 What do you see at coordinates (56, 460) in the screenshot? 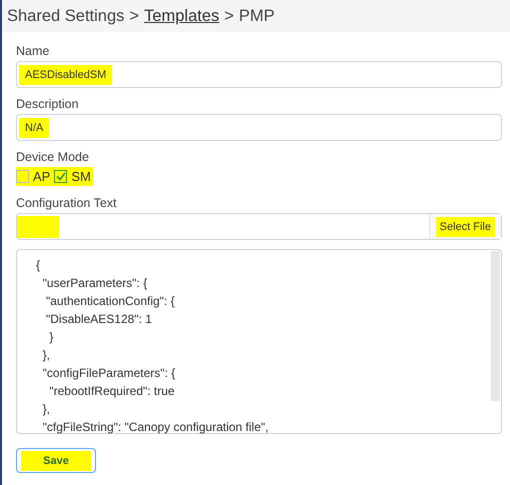
I see `save-button: Save` at bounding box center [56, 460].